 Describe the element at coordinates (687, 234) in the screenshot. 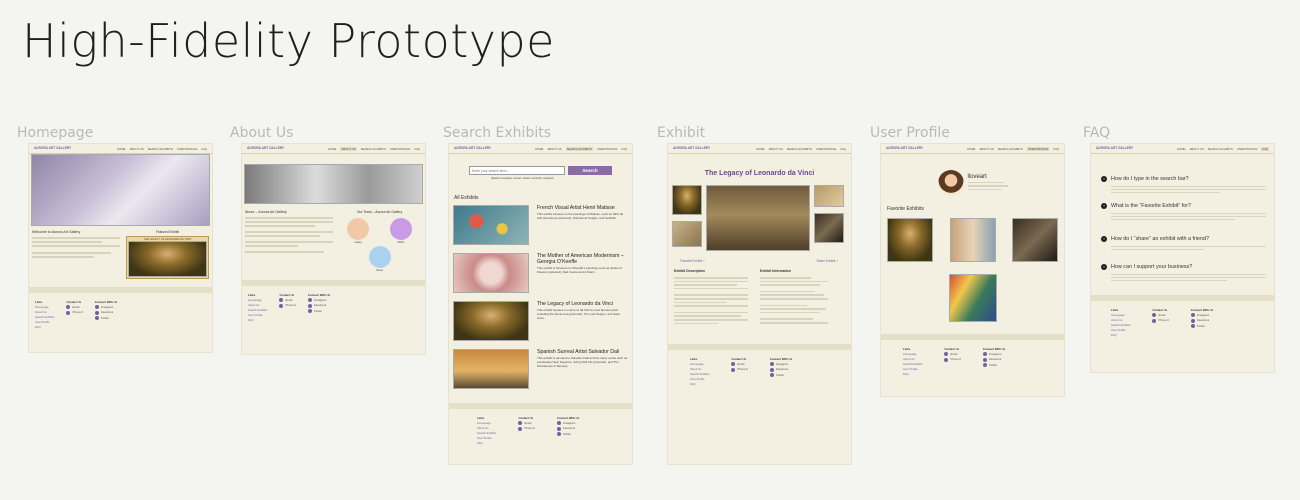

I see `sketch-image` at that location.